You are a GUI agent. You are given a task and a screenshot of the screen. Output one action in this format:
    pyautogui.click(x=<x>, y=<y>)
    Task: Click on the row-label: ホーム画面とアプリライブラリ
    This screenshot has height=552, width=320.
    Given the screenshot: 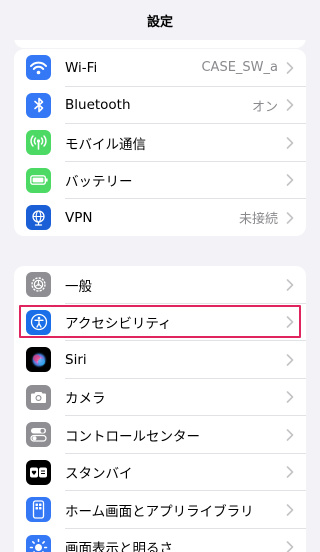 What is the action you would take?
    pyautogui.click(x=159, y=511)
    